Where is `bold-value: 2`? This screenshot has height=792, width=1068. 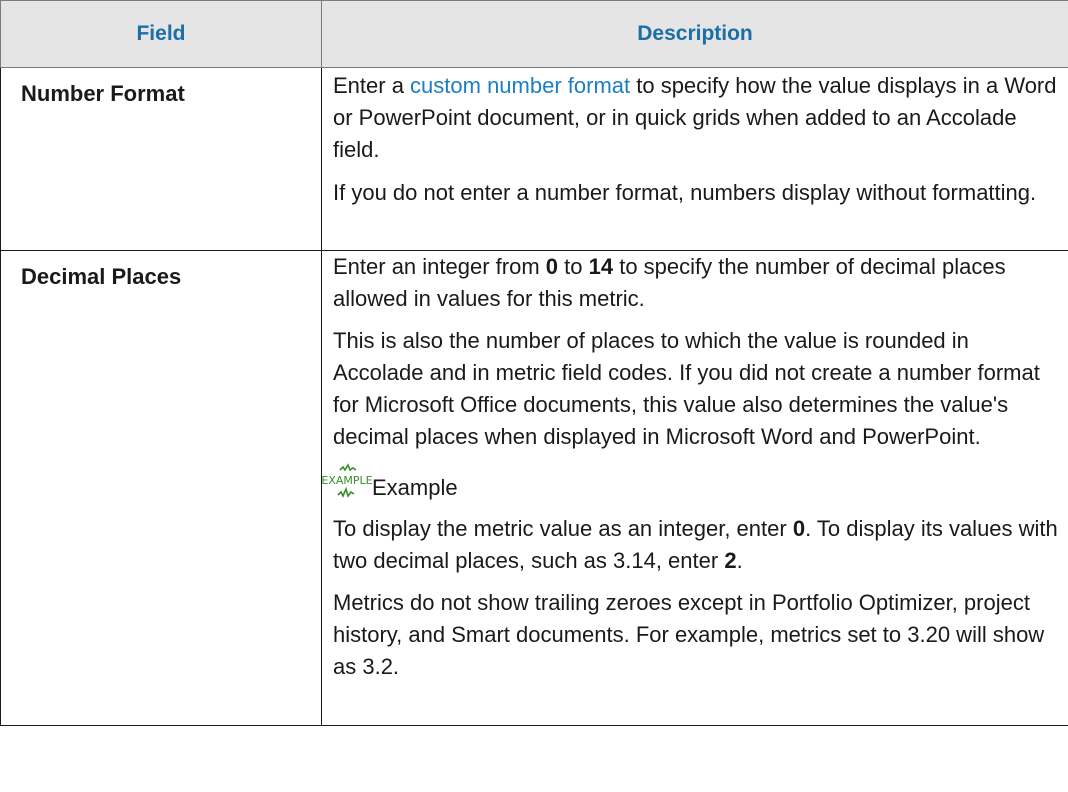 bold-value: 2 is located at coordinates (730, 560).